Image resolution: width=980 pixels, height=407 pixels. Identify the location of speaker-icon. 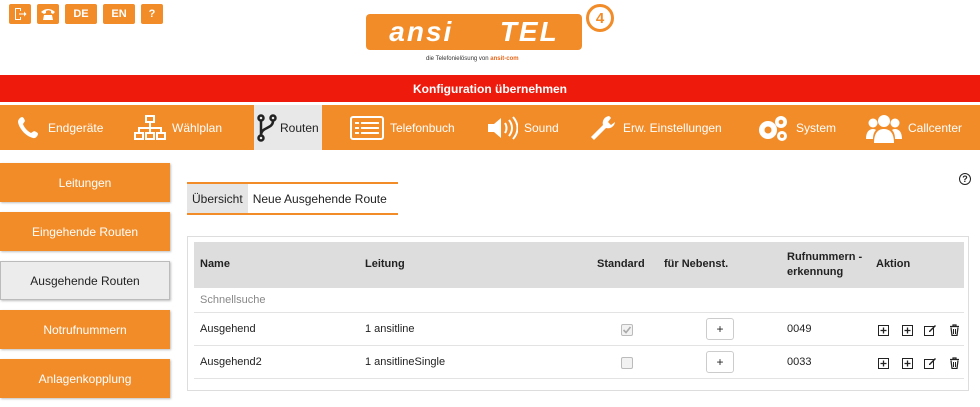
(503, 127).